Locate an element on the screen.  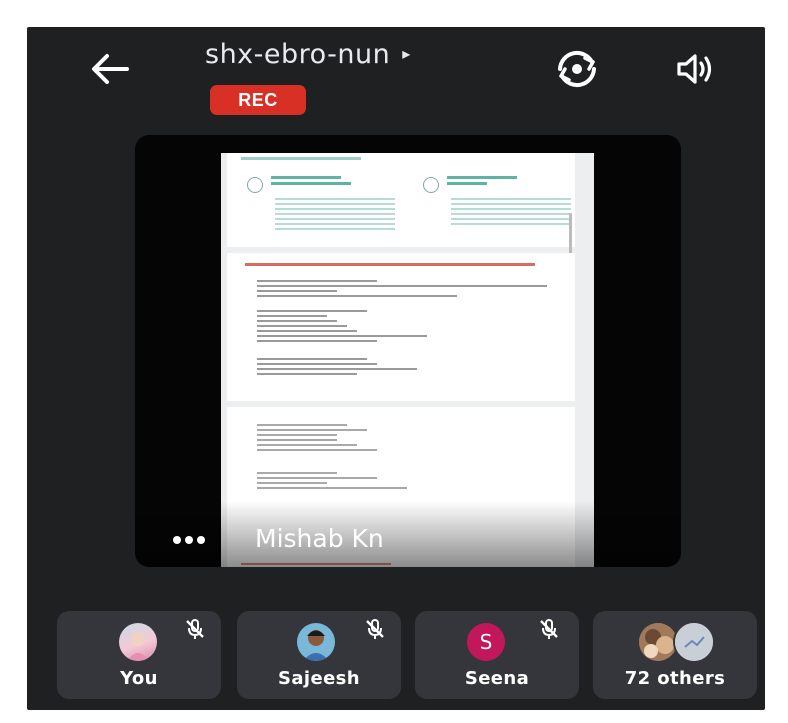
more-options-icon is located at coordinates (197, 538).